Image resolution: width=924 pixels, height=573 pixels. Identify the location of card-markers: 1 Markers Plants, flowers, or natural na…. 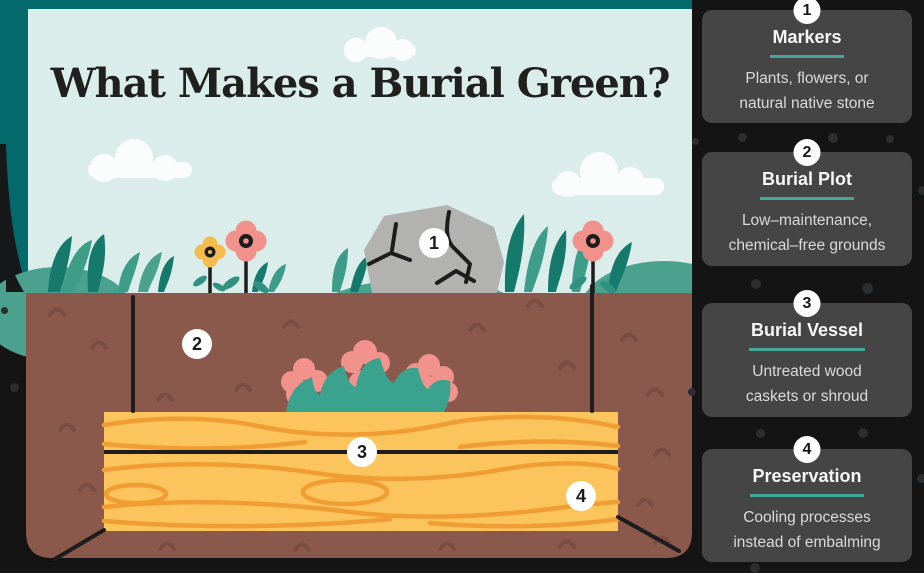
(807, 61).